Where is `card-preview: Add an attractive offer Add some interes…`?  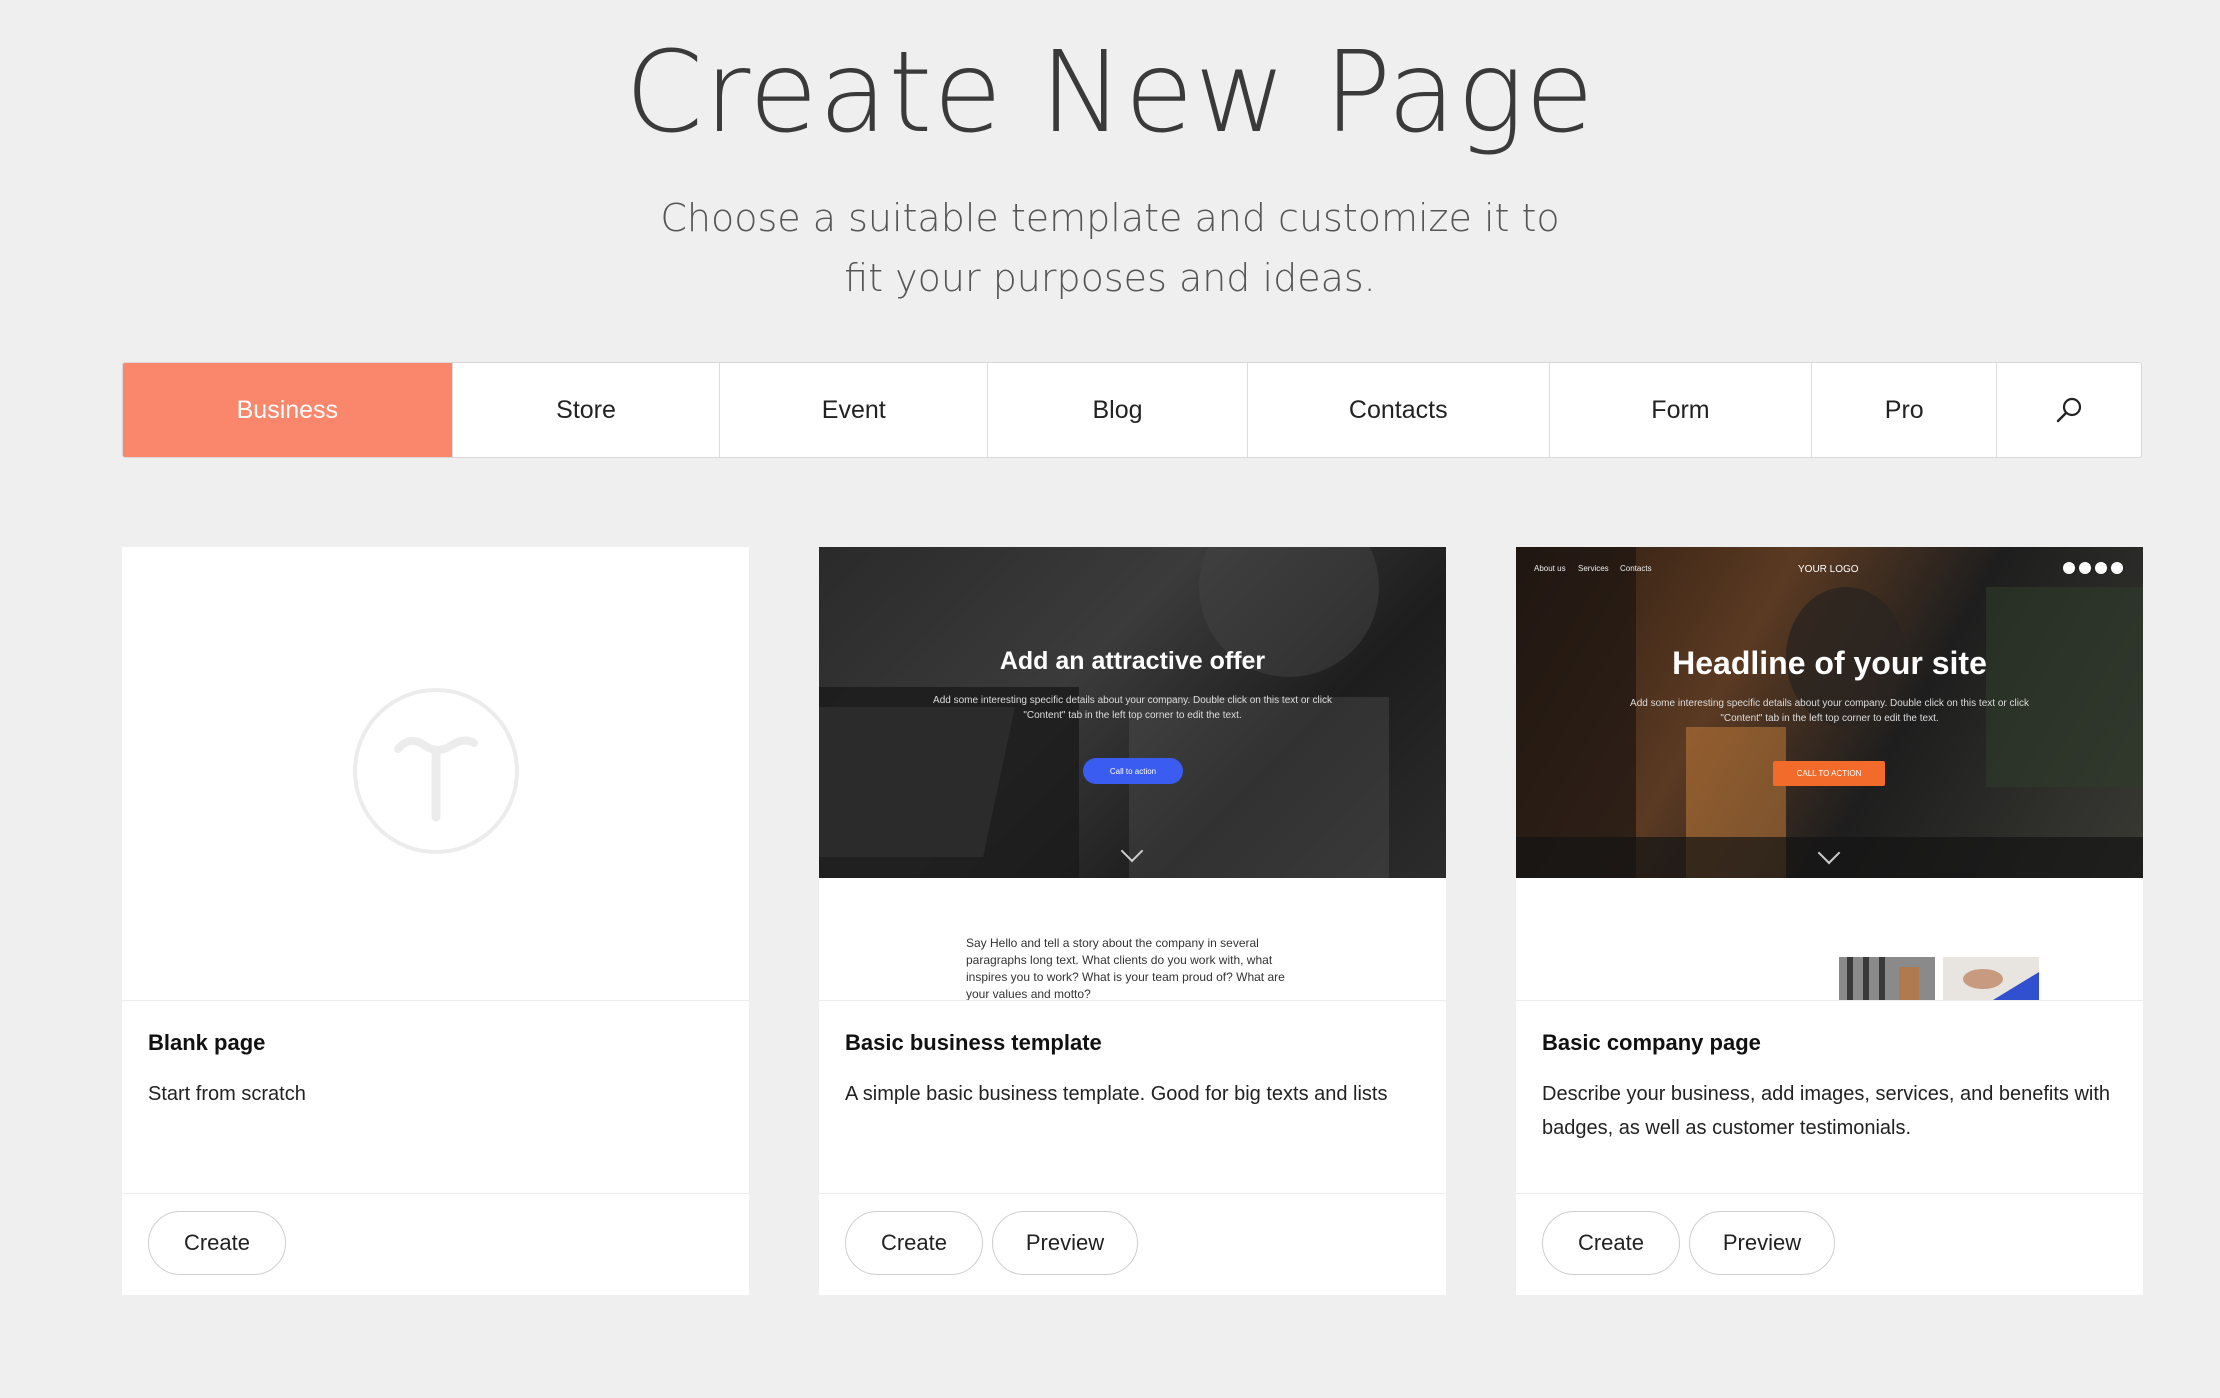
card-preview: Add an attractive offer Add some interes… is located at coordinates (1132, 774).